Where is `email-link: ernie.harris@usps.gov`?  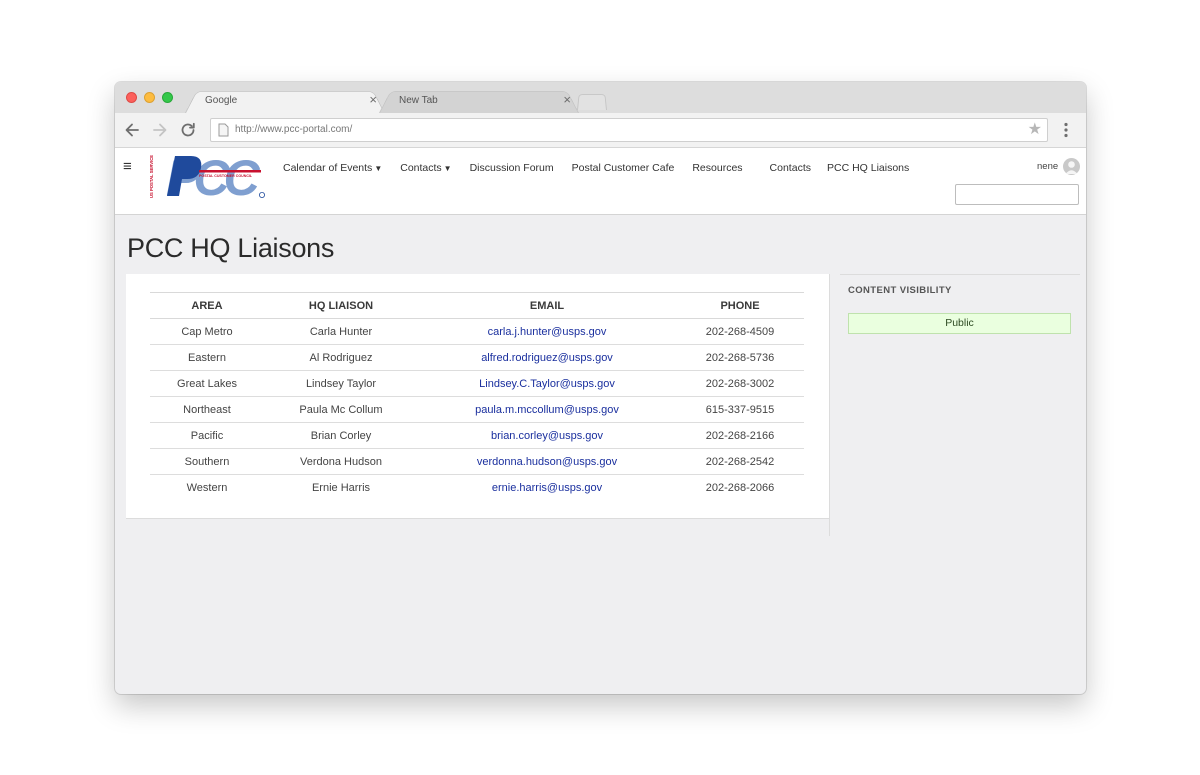 email-link: ernie.harris@usps.gov is located at coordinates (547, 488).